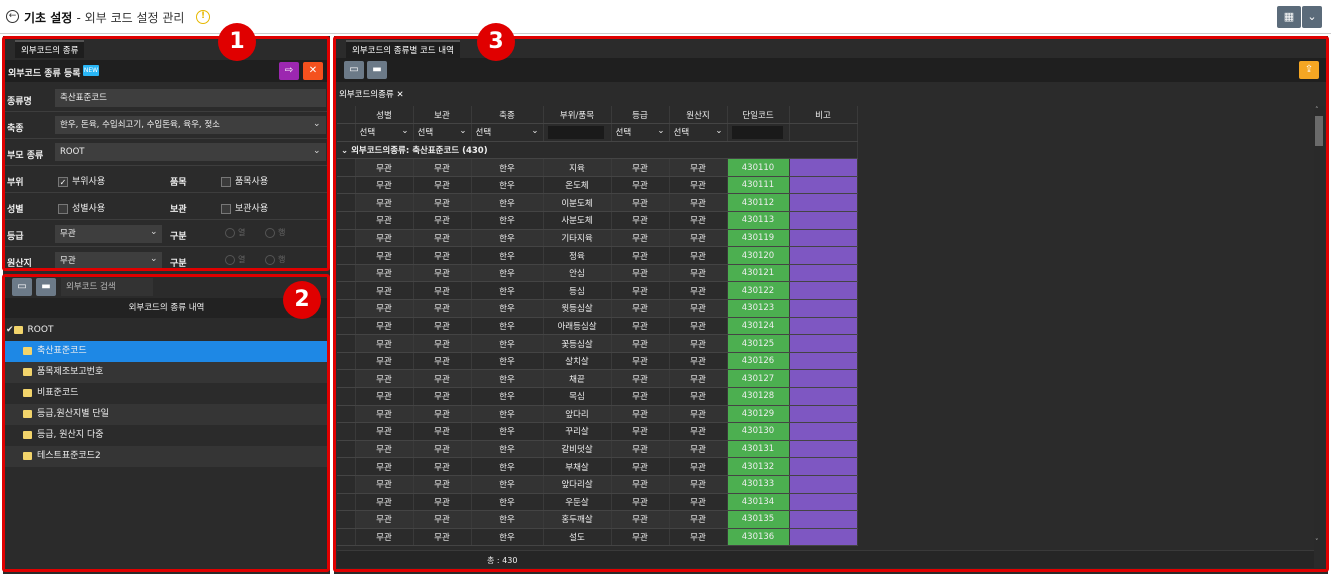 This screenshot has height=578, width=1331. I want to click on page-header: ← 기초 설정 - 외부 코드 설정 관리 ! ▦ ⌄, so click(665, 17).